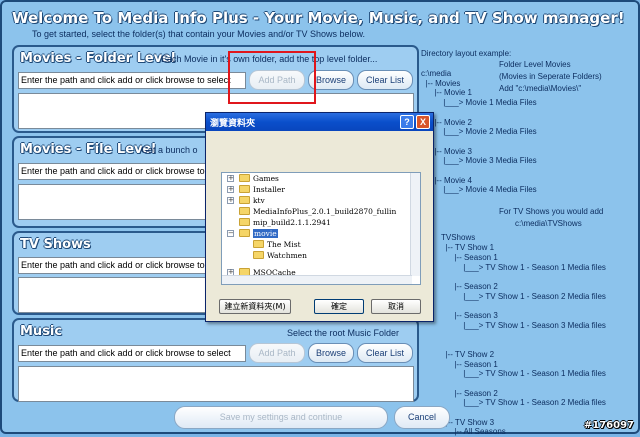  What do you see at coordinates (446, 92) in the screenshot?
I see `layout-line: |-- Movie 1` at bounding box center [446, 92].